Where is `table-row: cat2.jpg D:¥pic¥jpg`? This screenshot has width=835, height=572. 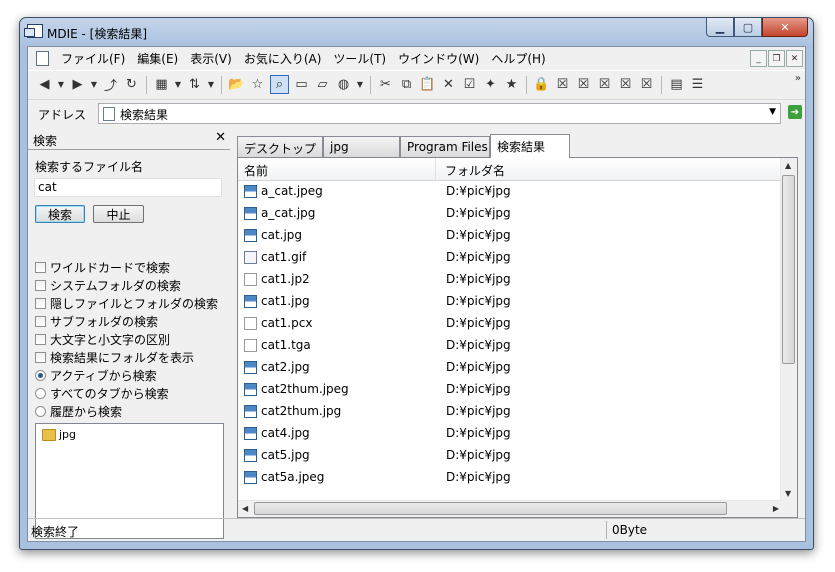 table-row: cat2.jpg D:¥pic¥jpg is located at coordinates (510, 368).